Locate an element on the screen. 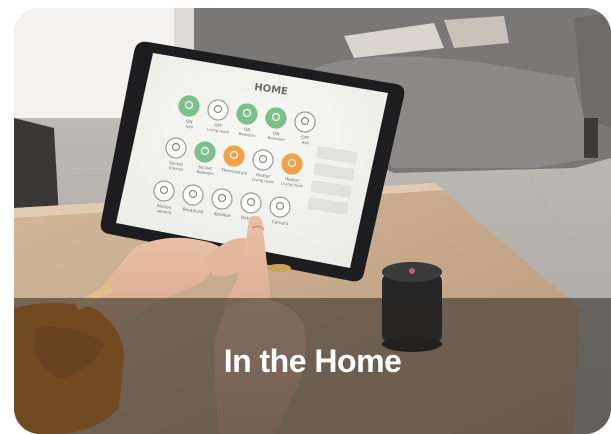  device-tile: Camera is located at coordinates (280, 211).